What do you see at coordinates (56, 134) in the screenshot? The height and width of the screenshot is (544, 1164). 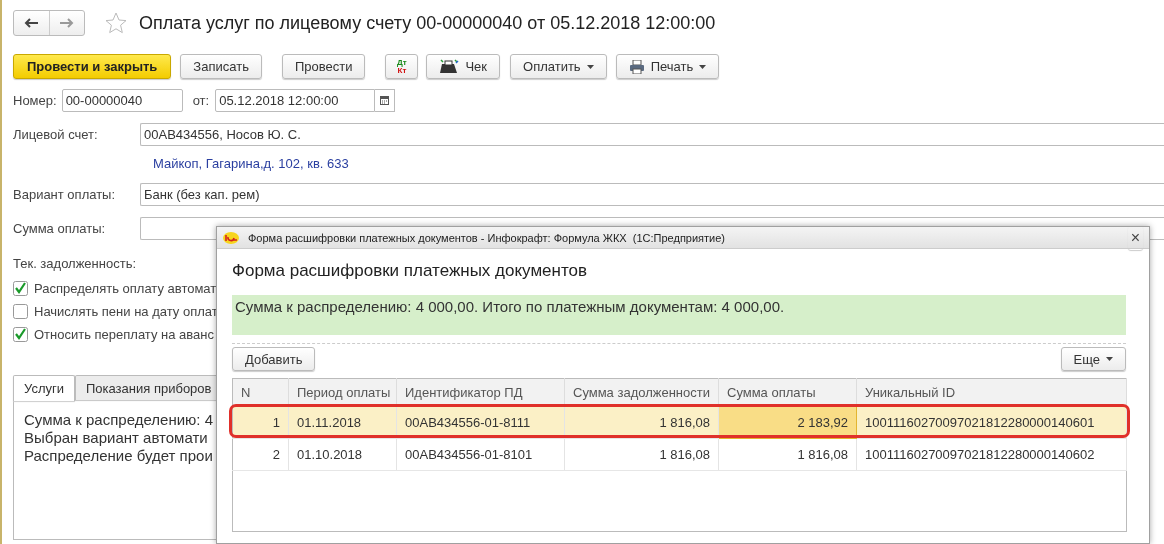 I see `field-label: Лицевой счет:` at bounding box center [56, 134].